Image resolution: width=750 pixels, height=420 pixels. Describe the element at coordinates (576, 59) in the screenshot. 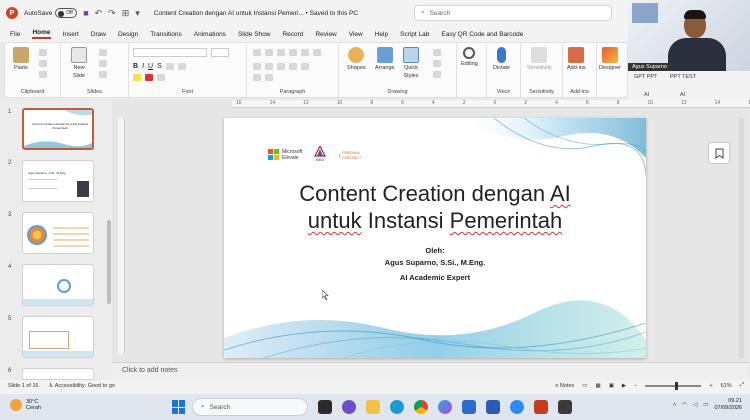

I see `addins-button: Add-ins` at that location.